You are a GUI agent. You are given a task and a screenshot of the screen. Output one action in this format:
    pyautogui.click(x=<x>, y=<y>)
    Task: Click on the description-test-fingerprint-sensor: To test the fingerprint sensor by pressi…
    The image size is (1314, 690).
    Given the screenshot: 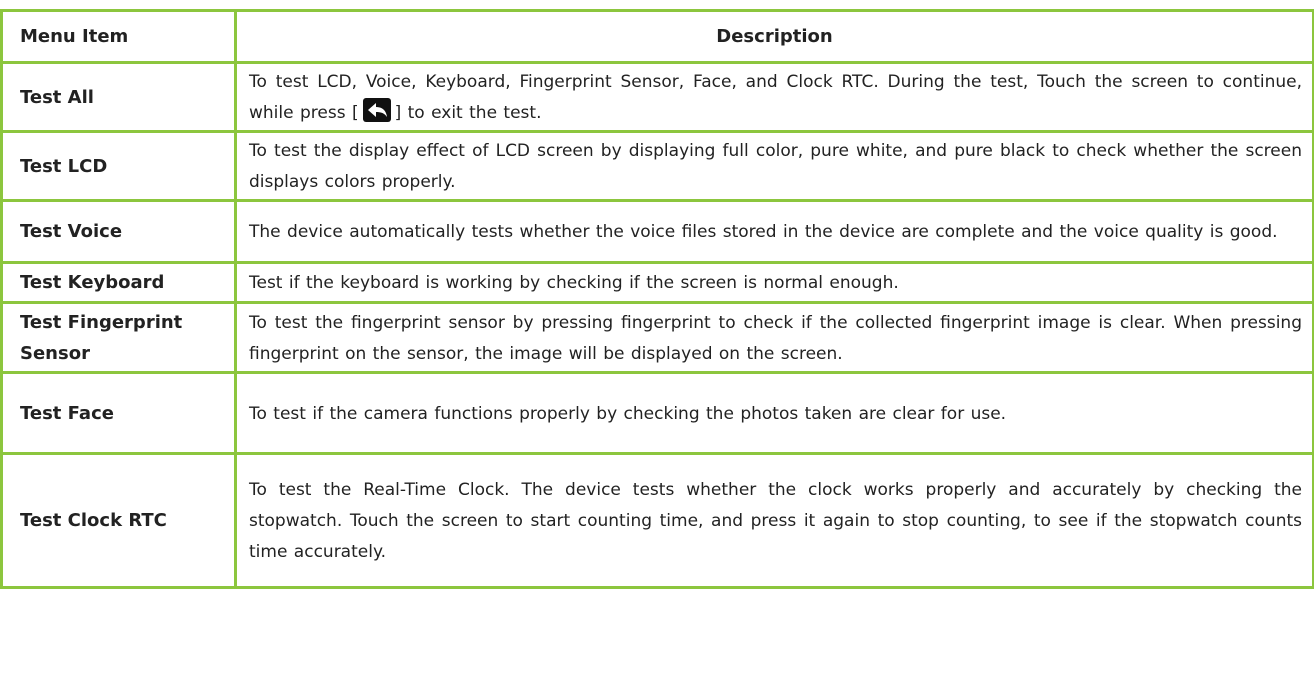 What is the action you would take?
    pyautogui.click(x=774, y=338)
    